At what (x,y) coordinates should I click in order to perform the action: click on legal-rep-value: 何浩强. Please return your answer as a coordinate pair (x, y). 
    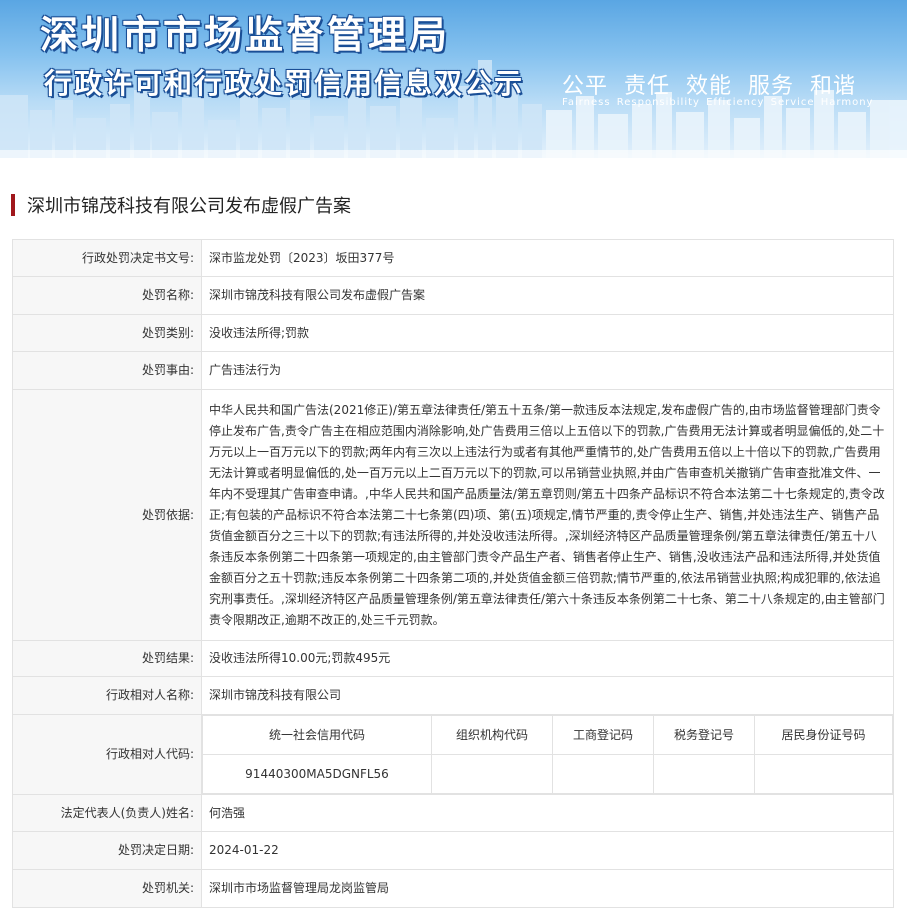
    Looking at the image, I should click on (547, 813).